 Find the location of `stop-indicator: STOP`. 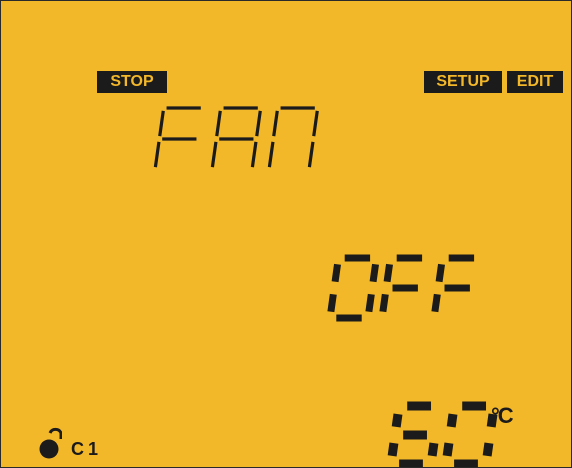

stop-indicator: STOP is located at coordinates (132, 82).